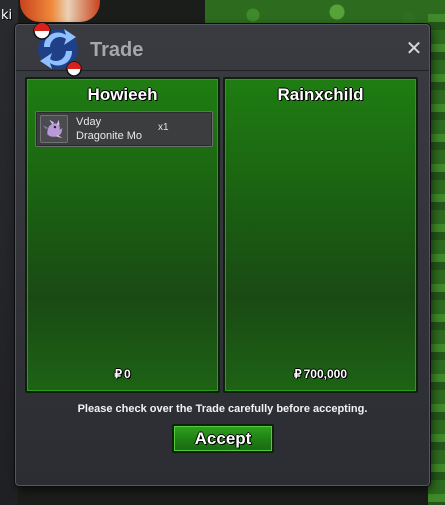 The height and width of the screenshot is (505, 445). Describe the element at coordinates (122, 94) in the screenshot. I see `trader-name: Howieeh` at that location.